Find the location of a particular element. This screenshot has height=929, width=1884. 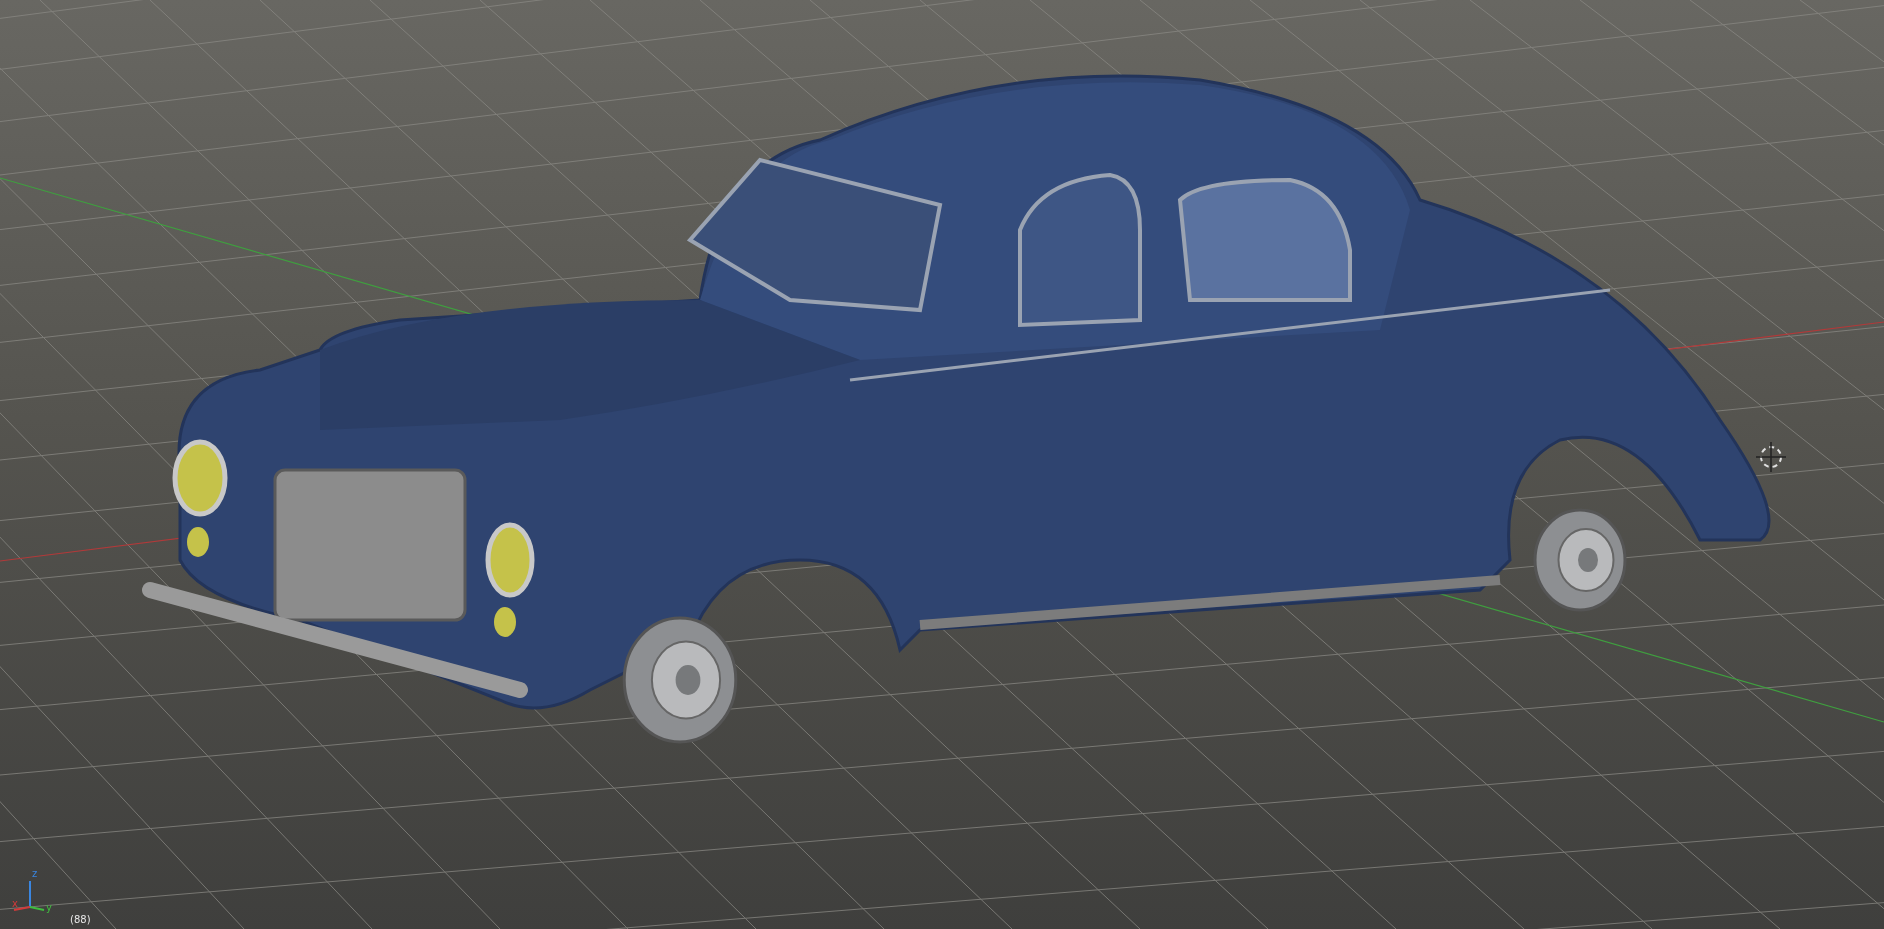

frame-number: (88) is located at coordinates (80, 919).